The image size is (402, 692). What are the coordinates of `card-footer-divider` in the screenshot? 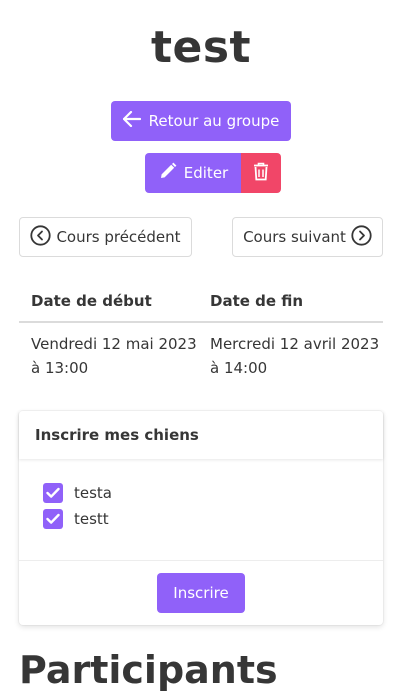 It's located at (201, 560).